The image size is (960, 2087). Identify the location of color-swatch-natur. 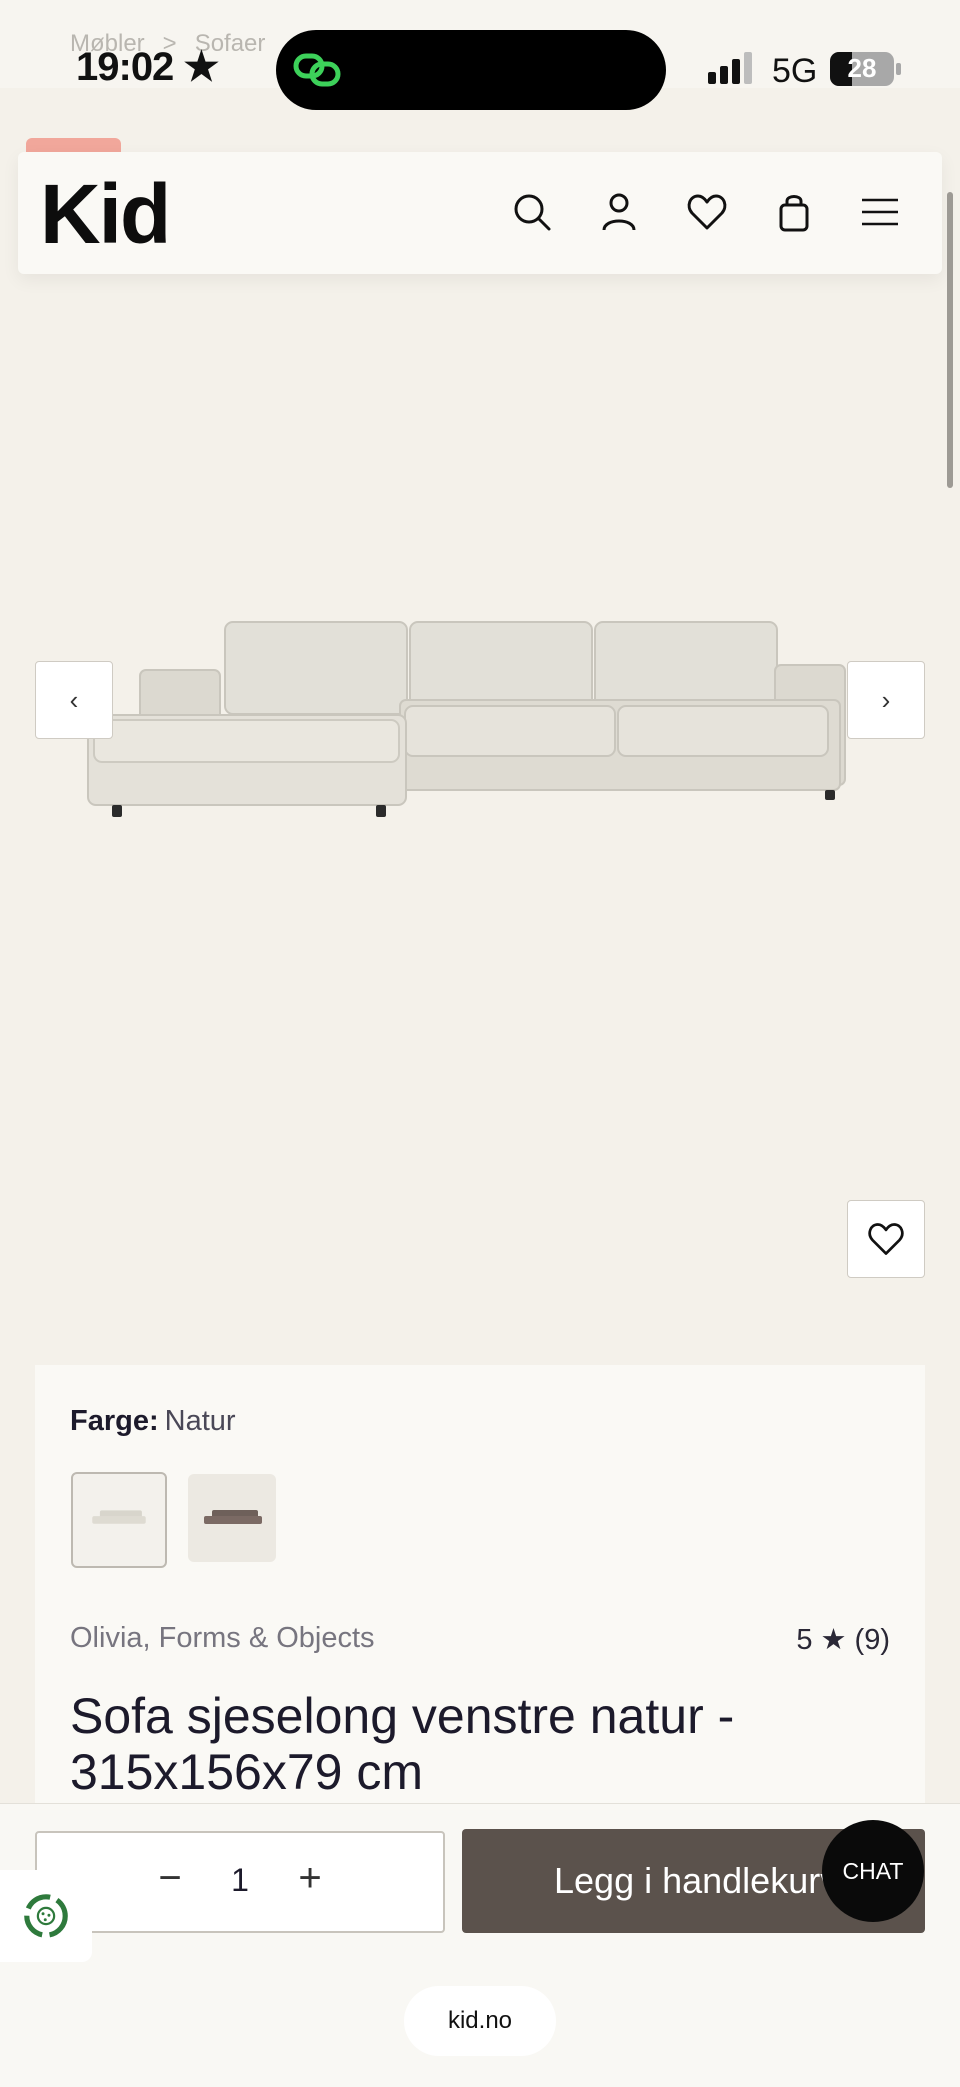
(119, 1520).